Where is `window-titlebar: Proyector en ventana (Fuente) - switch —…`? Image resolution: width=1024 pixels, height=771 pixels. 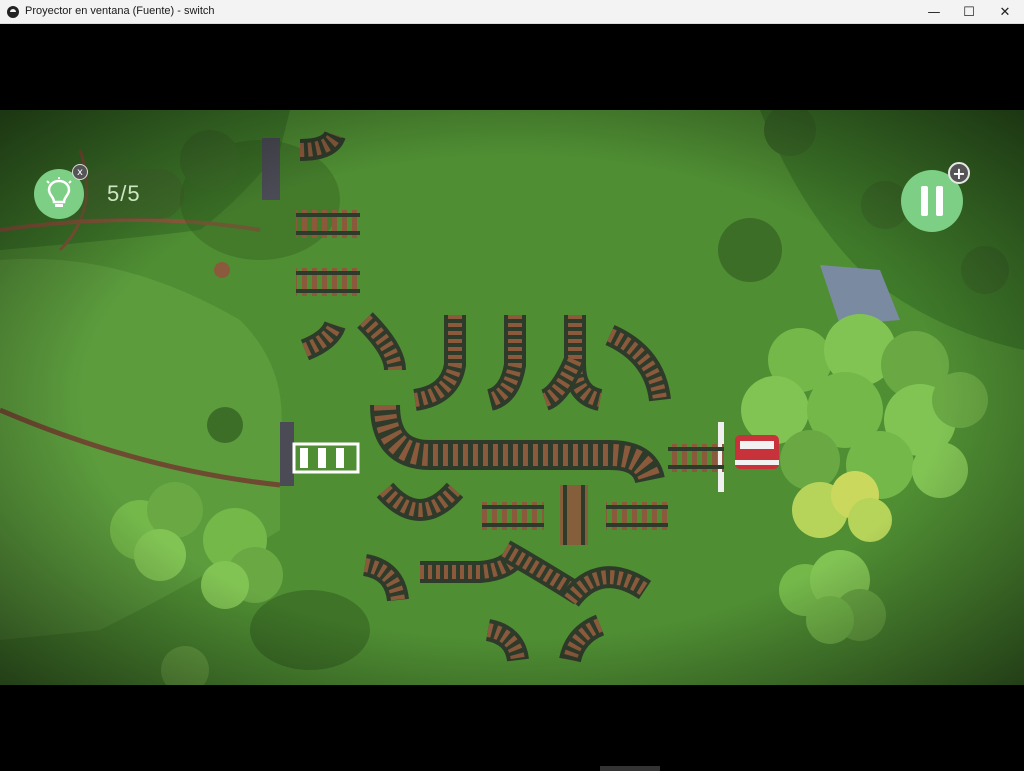 window-titlebar: Proyector en ventana (Fuente) - switch —… is located at coordinates (512, 12).